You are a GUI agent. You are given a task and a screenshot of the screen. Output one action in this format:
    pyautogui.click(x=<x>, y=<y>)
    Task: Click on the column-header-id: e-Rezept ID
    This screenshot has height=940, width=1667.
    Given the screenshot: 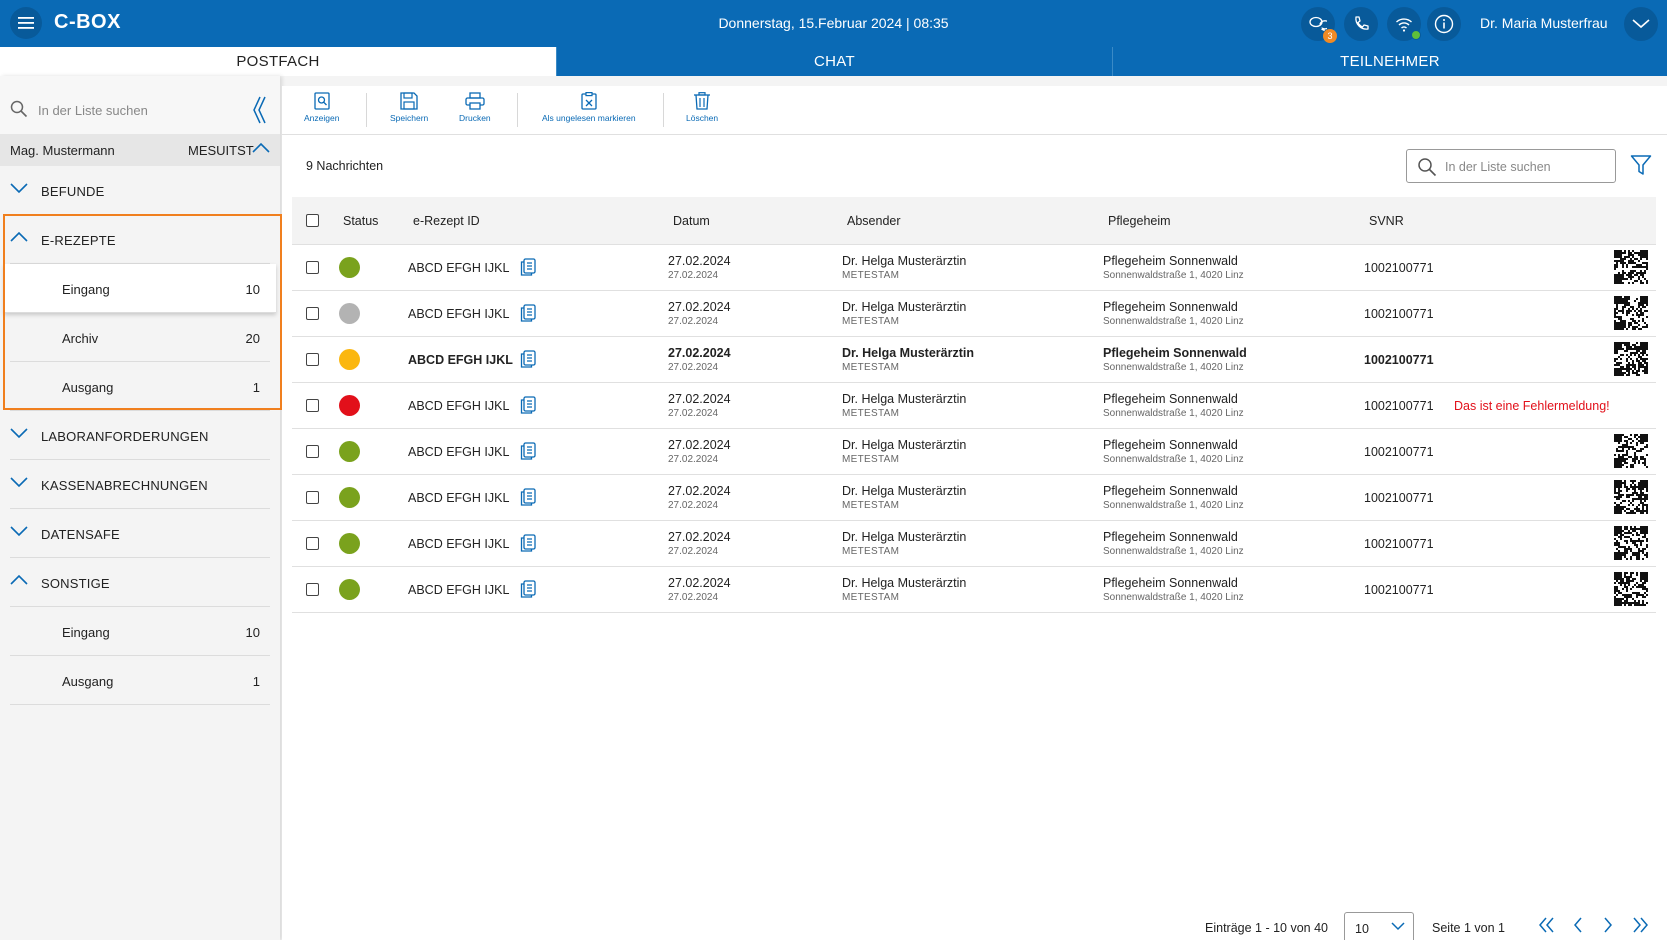 What is the action you would take?
    pyautogui.click(x=446, y=221)
    